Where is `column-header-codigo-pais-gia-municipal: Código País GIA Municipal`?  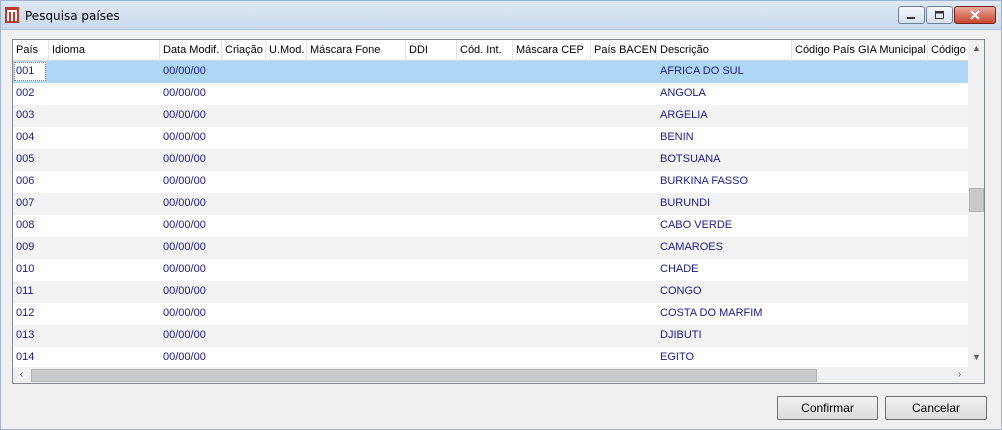 column-header-codigo-pais-gia-municipal: Código País GIA Municipal is located at coordinates (860, 50).